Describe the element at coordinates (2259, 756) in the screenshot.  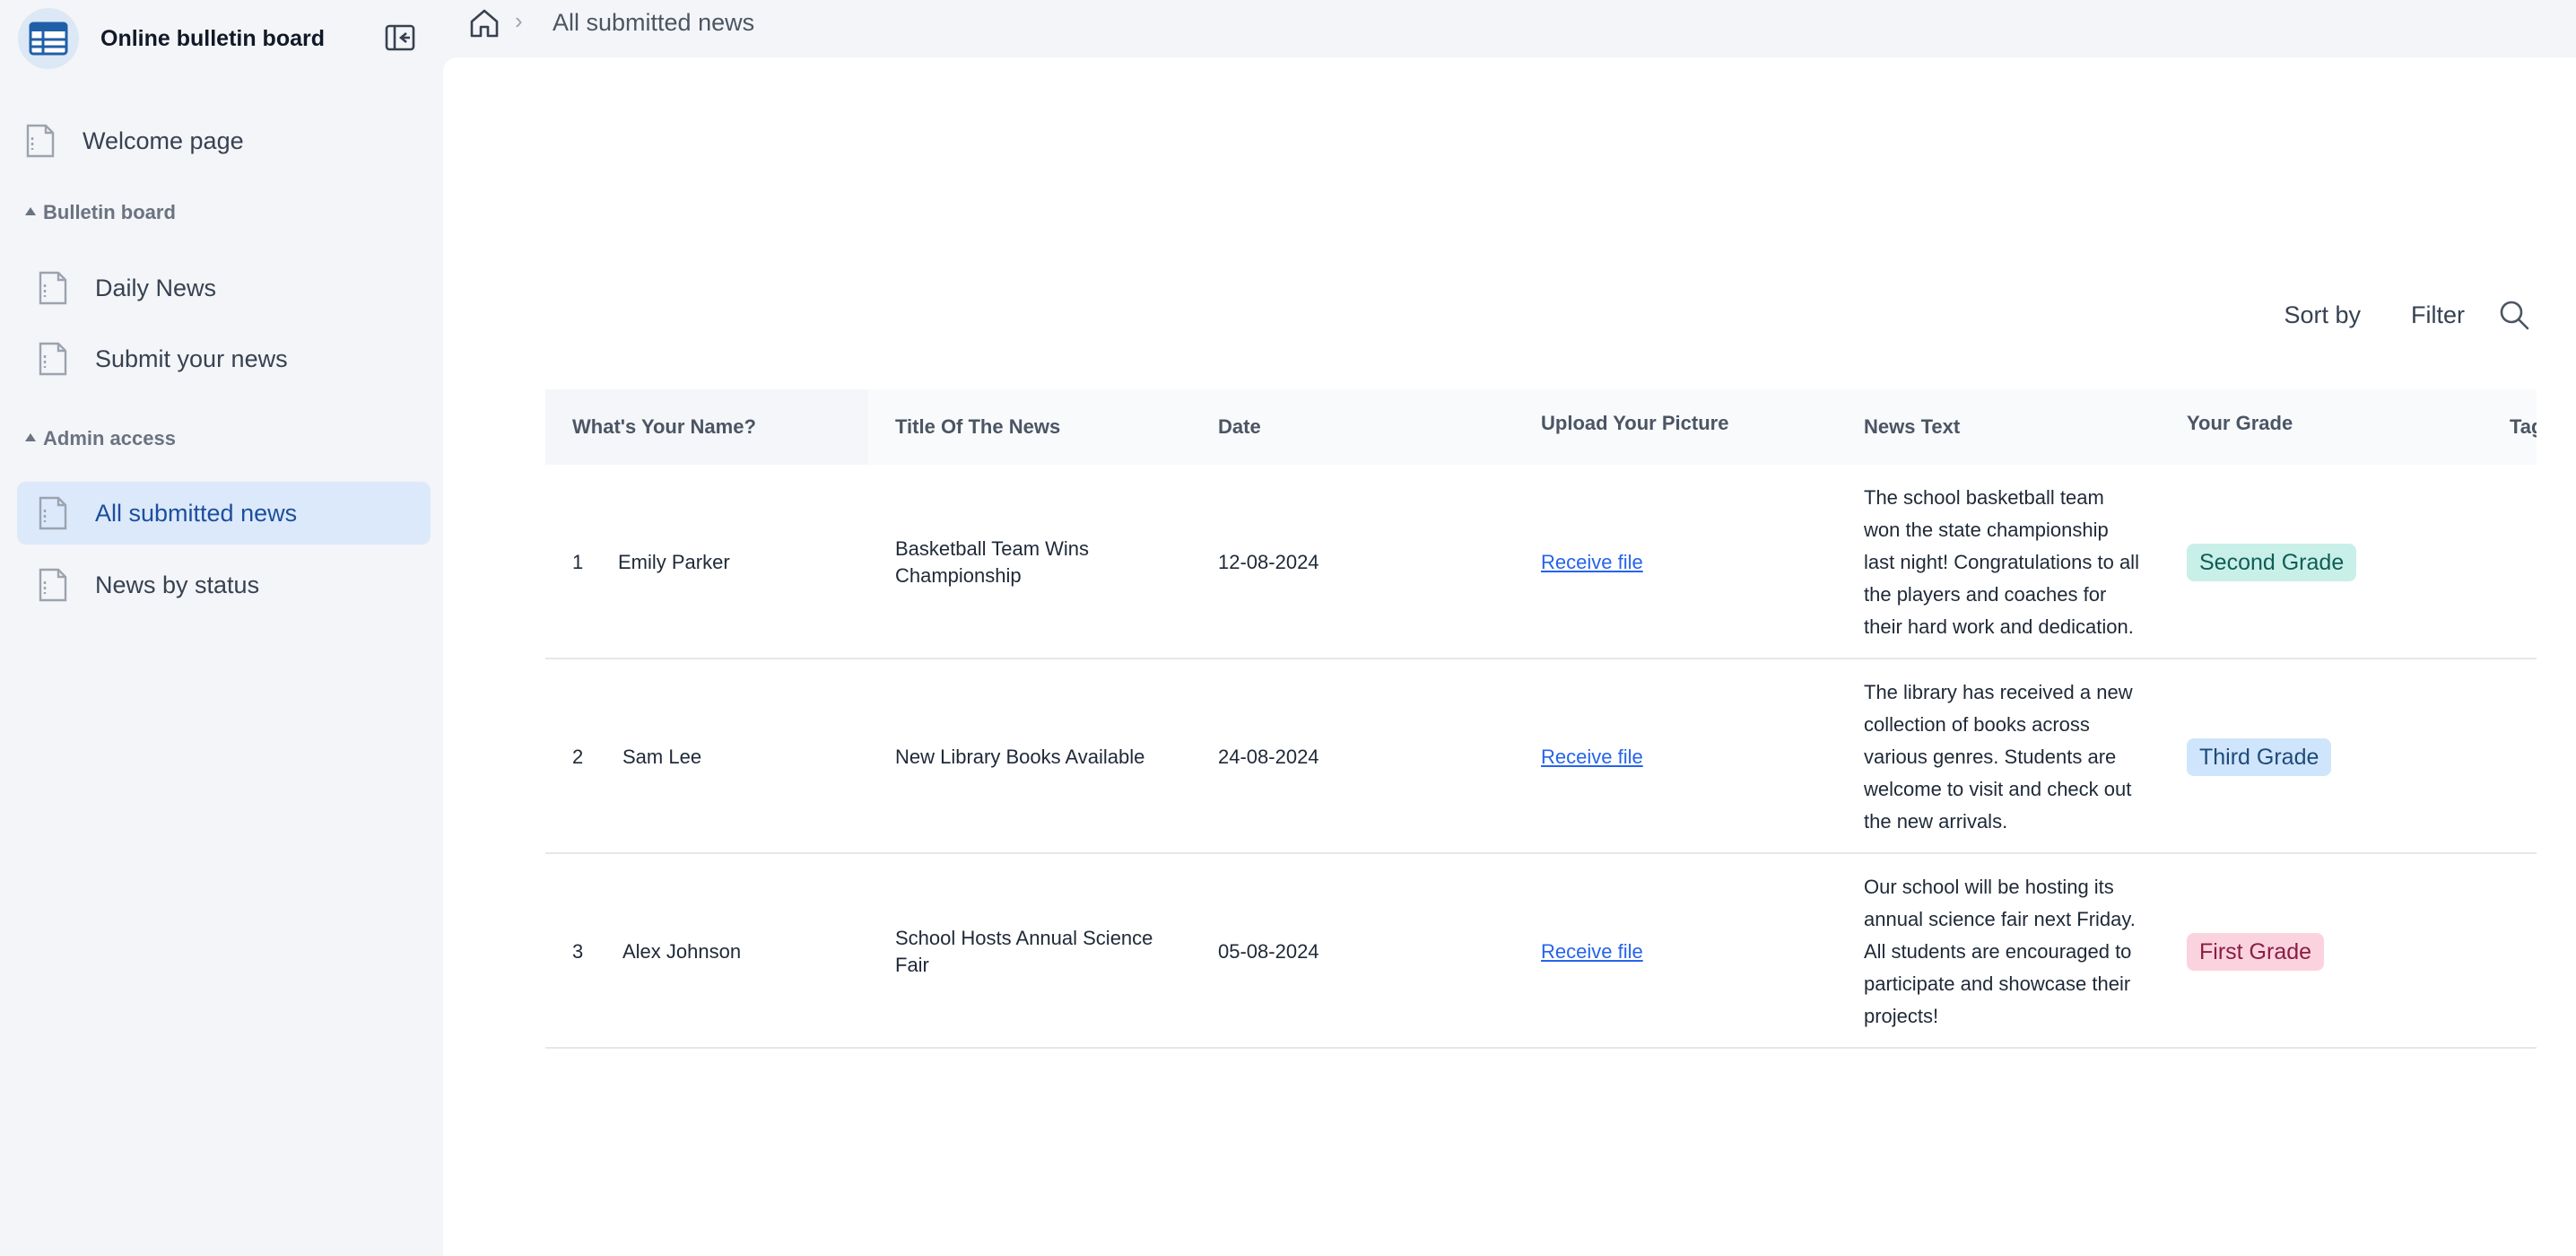
I see `grade-badge: Third Grade` at that location.